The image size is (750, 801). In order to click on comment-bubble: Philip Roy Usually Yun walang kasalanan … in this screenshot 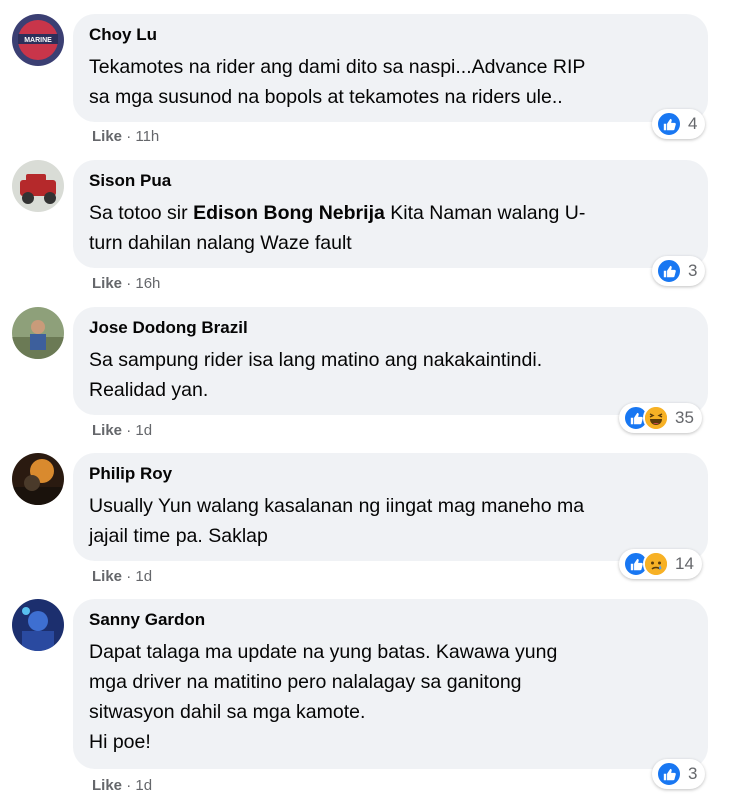, I will do `click(390, 507)`.